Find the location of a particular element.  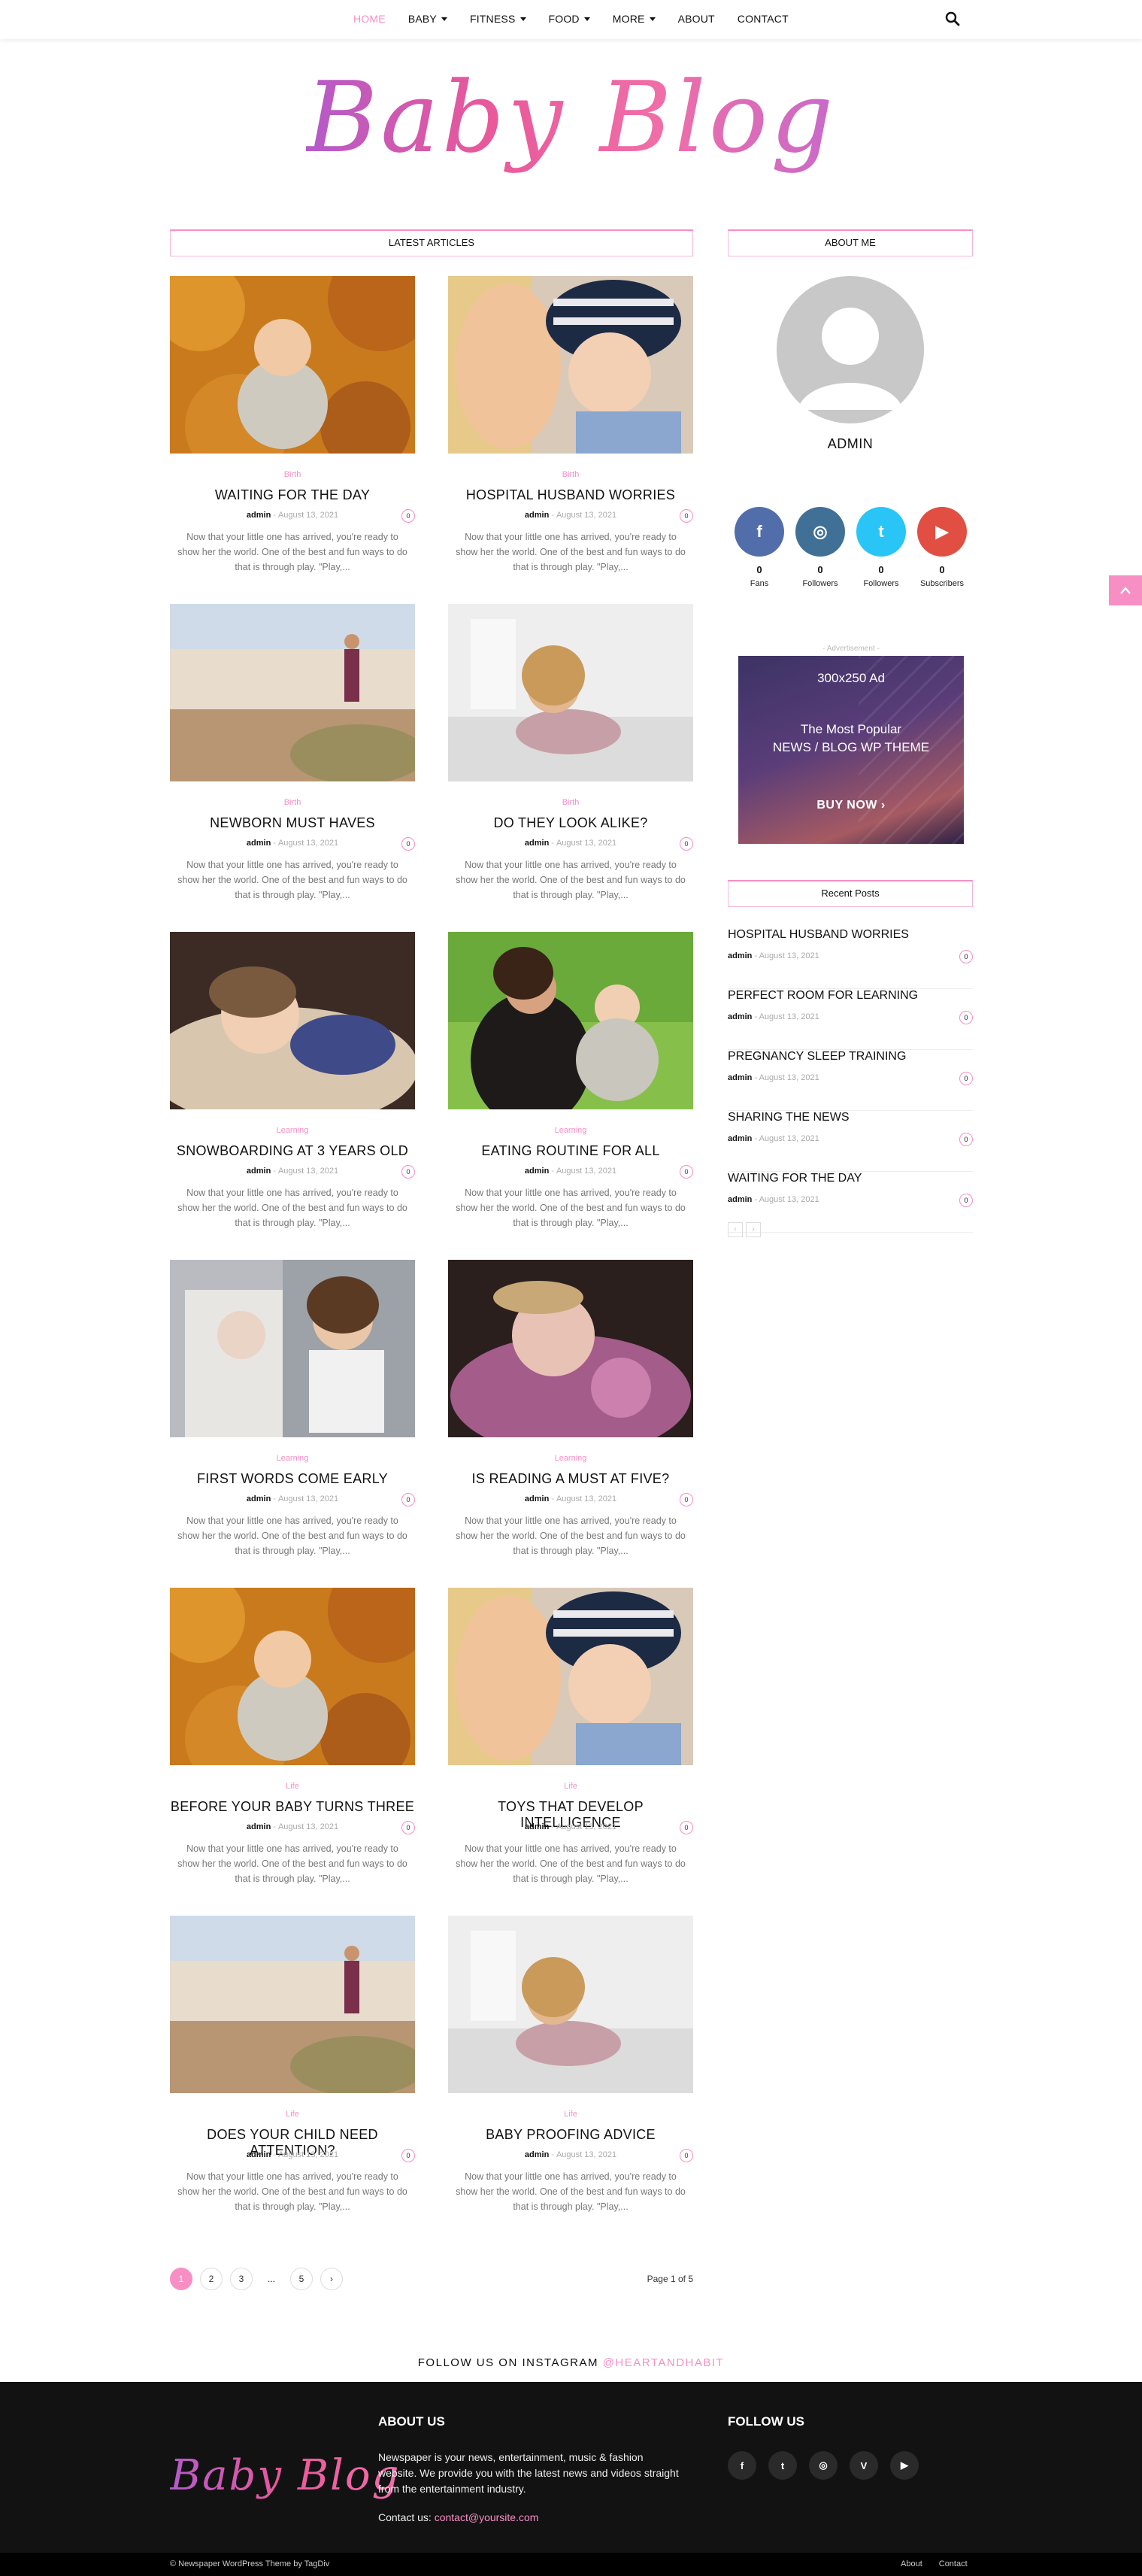

contact-email-link: contact@yoursite.com is located at coordinates (487, 2517).